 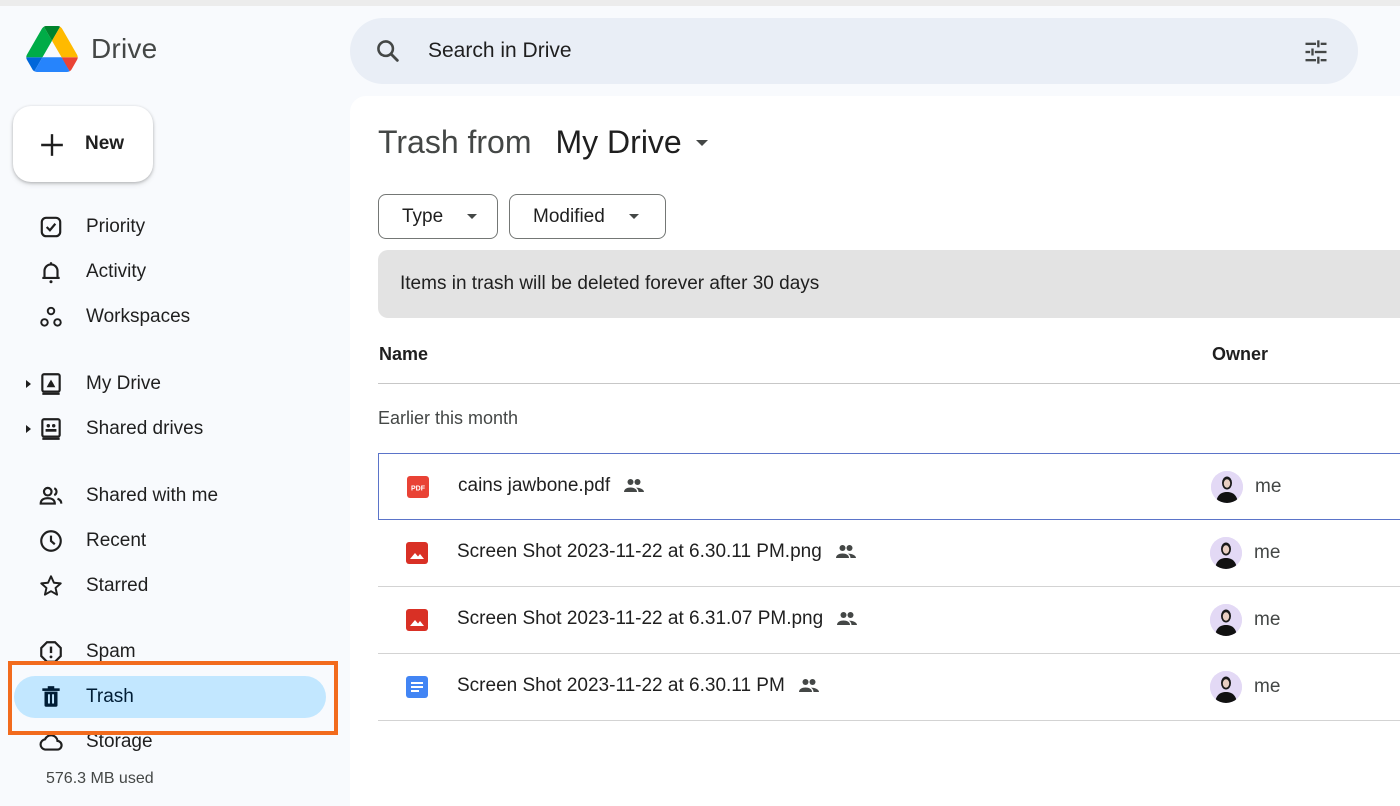 I want to click on google-drive-logo-icon, so click(x=52, y=49).